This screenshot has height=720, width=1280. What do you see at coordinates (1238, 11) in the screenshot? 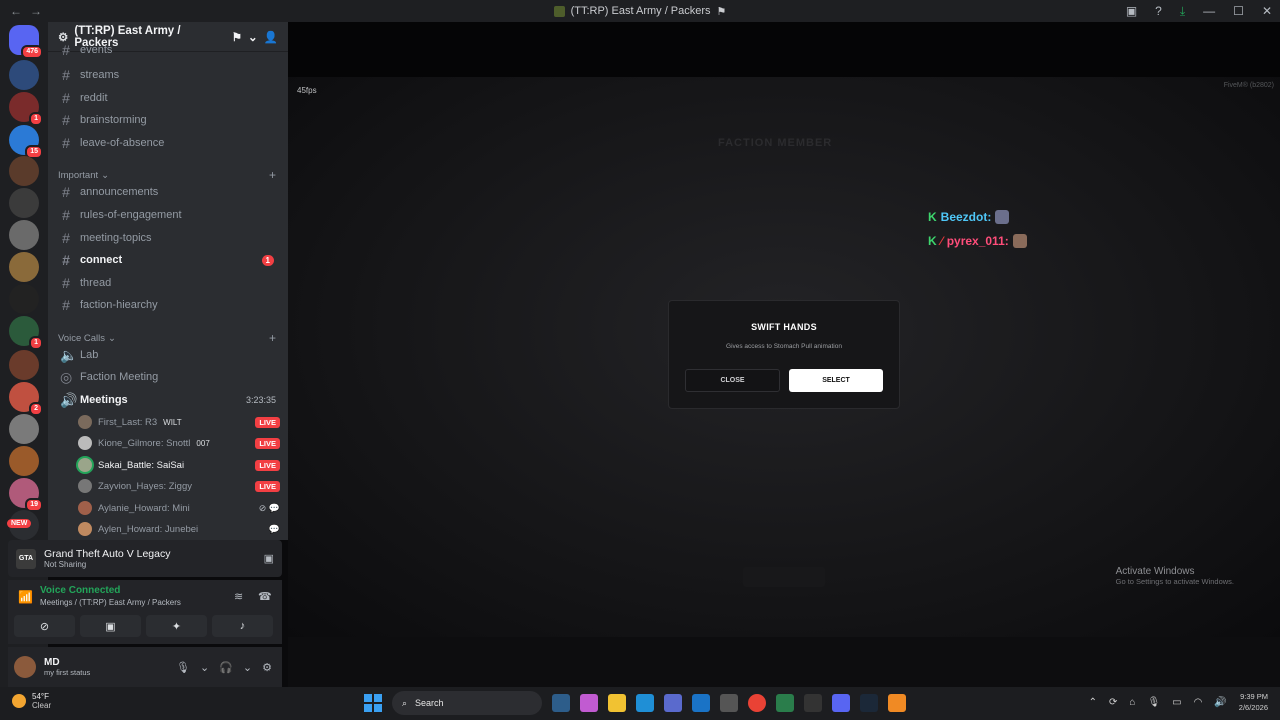
I see `maximize-button: ☐` at bounding box center [1238, 11].